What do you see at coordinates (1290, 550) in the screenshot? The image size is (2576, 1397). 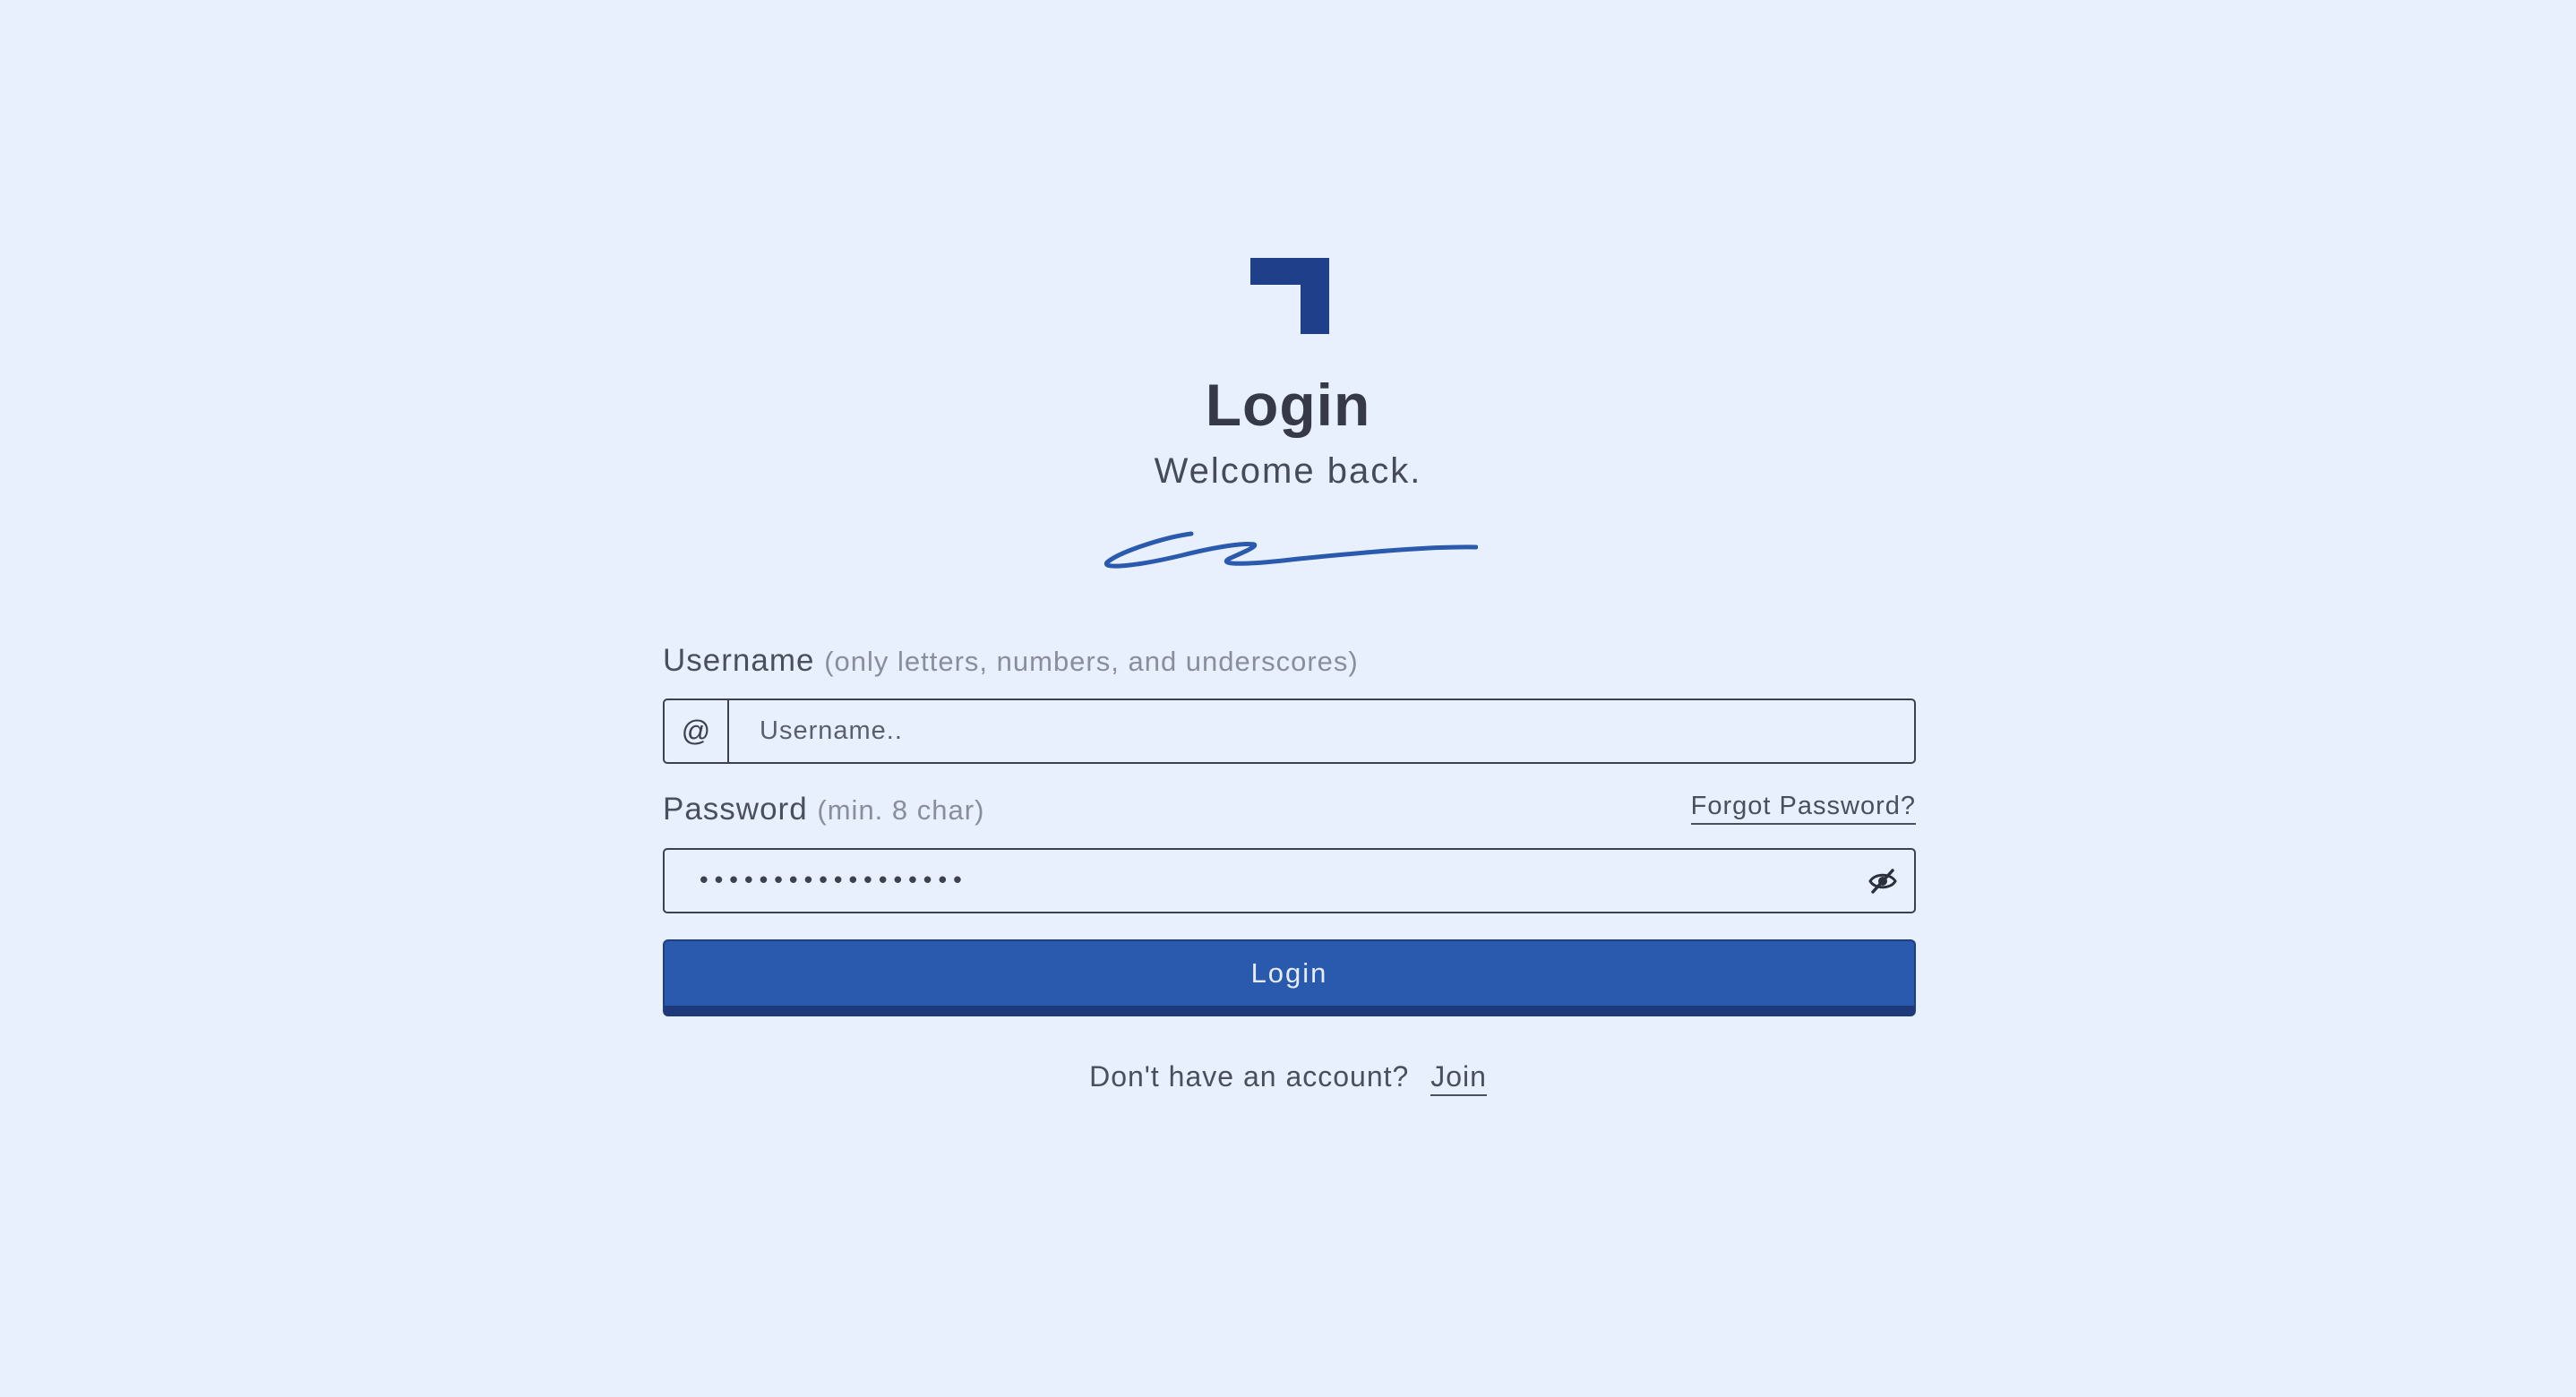 I see `signature-squiggle-icon` at bounding box center [1290, 550].